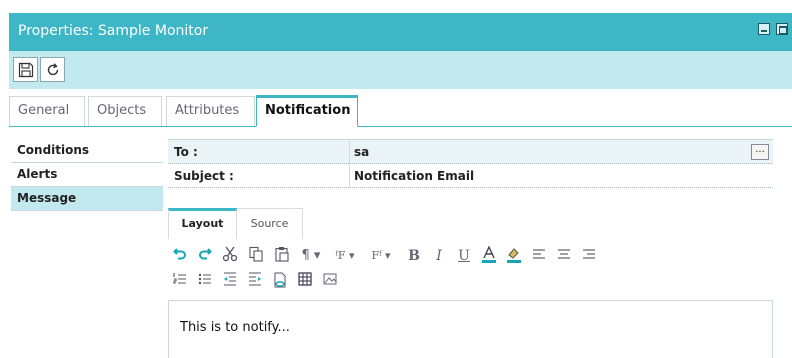 The image size is (792, 358). What do you see at coordinates (311, 256) in the screenshot?
I see `paragraph-format-icon: ¶ ▾` at bounding box center [311, 256].